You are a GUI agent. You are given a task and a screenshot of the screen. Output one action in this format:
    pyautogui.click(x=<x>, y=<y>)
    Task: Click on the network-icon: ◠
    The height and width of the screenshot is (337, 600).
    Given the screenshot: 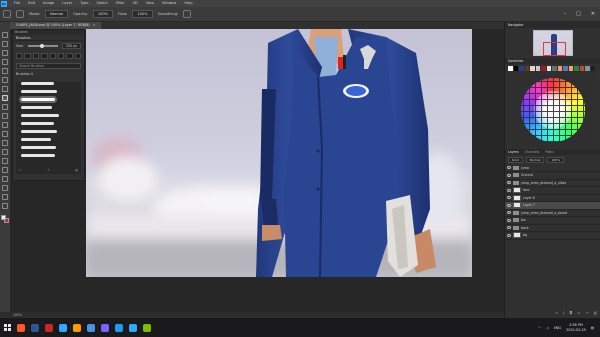 What is the action you would take?
    pyautogui.click(x=539, y=328)
    